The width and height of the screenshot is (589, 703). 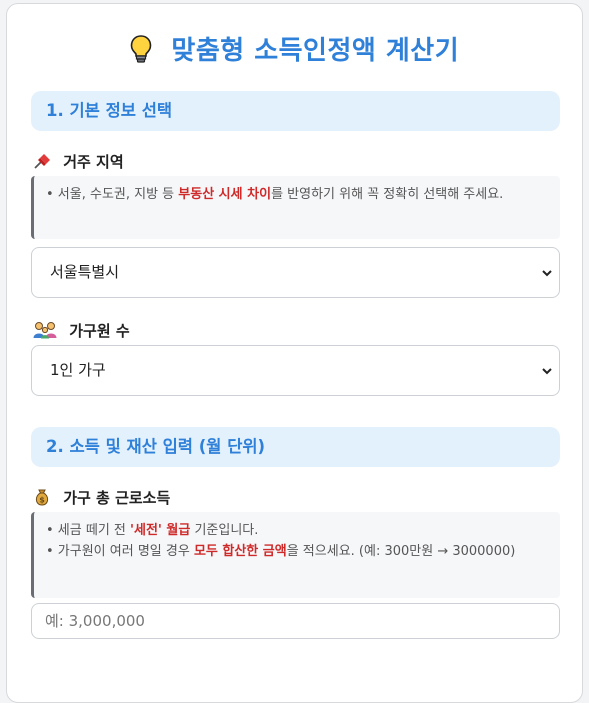 I want to click on region-label: 거주 지역, so click(x=78, y=162).